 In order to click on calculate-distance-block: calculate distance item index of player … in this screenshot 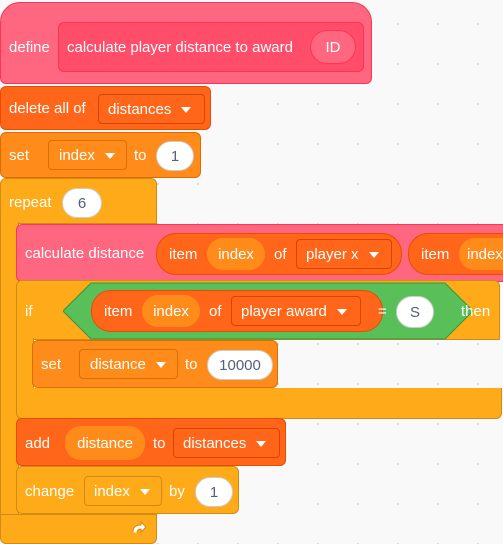, I will do `click(259, 253)`.